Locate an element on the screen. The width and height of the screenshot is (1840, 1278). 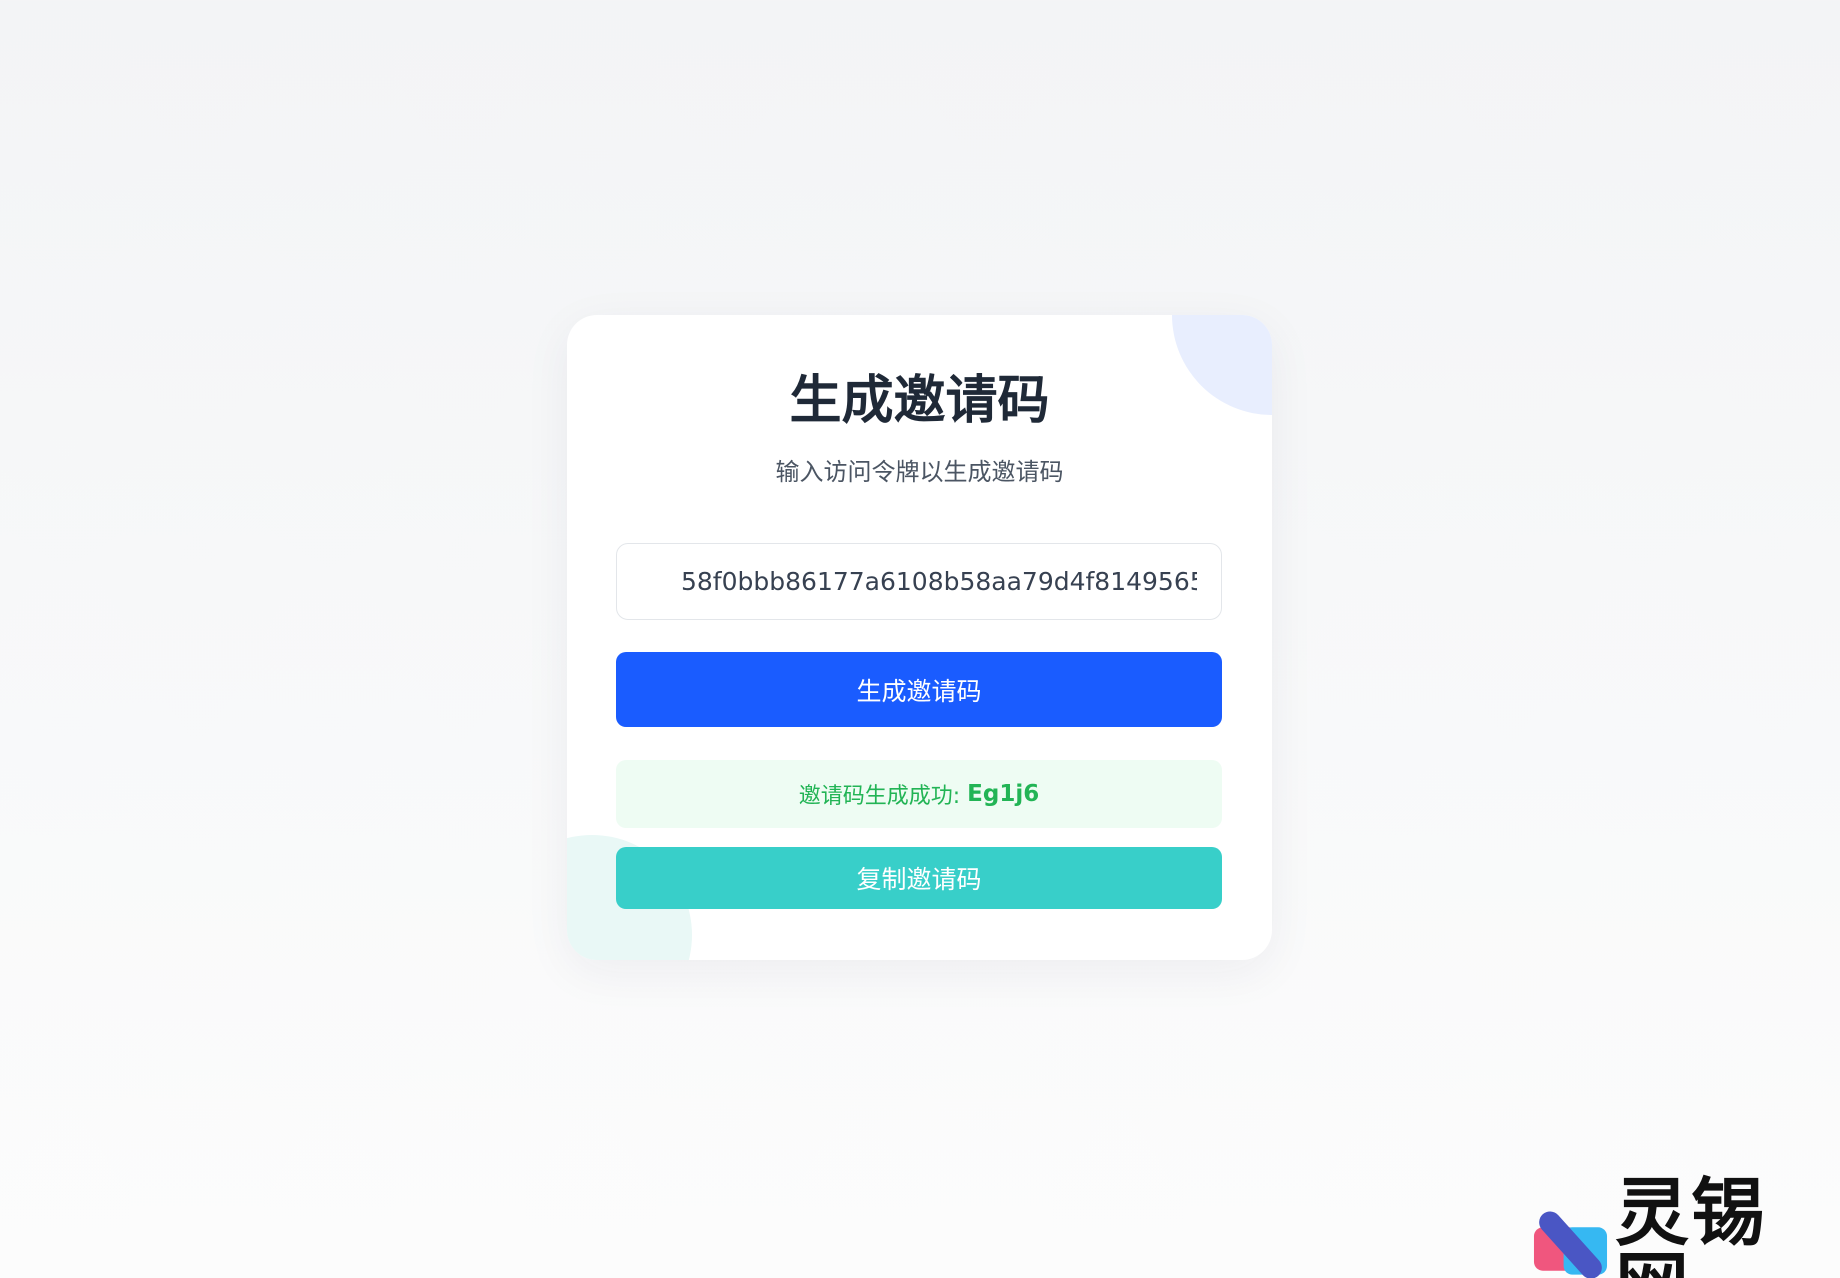
brand-watermark: 灵锡网 is located at coordinates (1686, 1227).